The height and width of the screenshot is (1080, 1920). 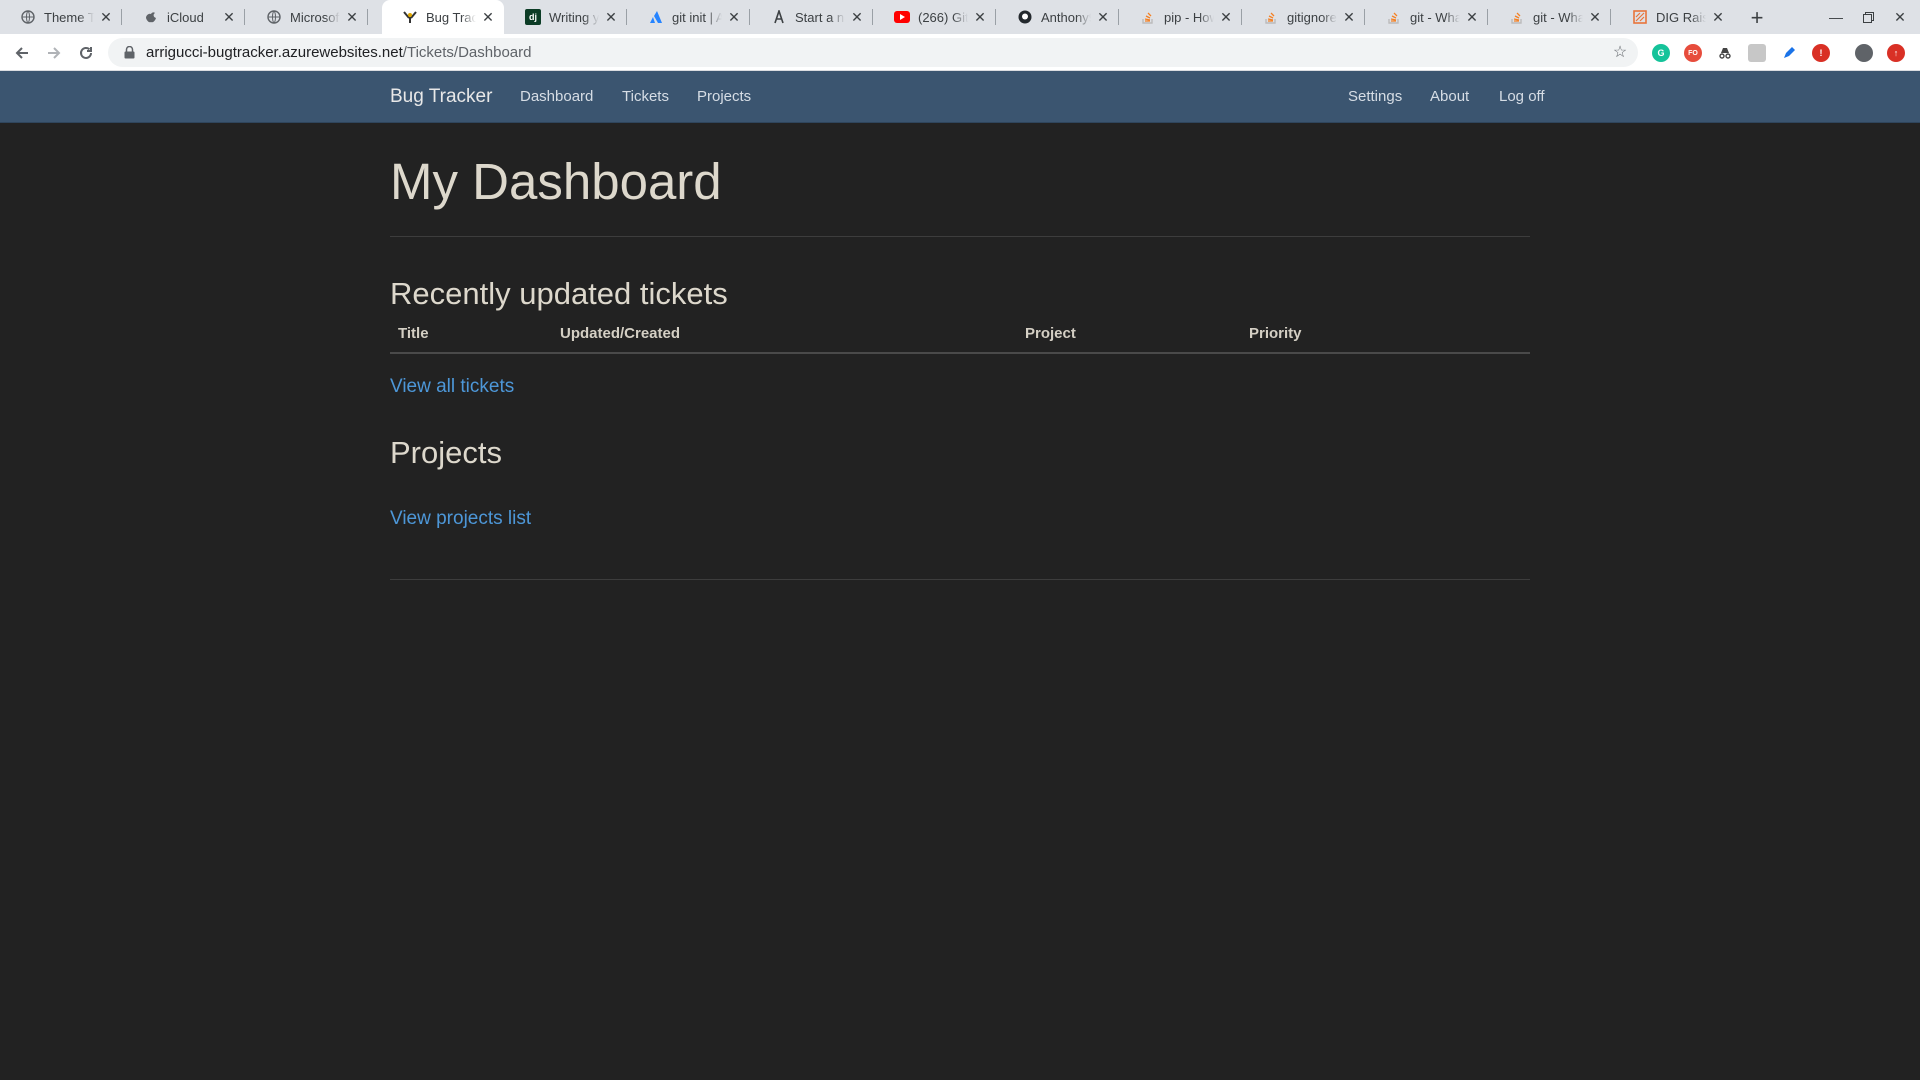 What do you see at coordinates (1821, 53) in the screenshot?
I see `adblock-extension-icon: !` at bounding box center [1821, 53].